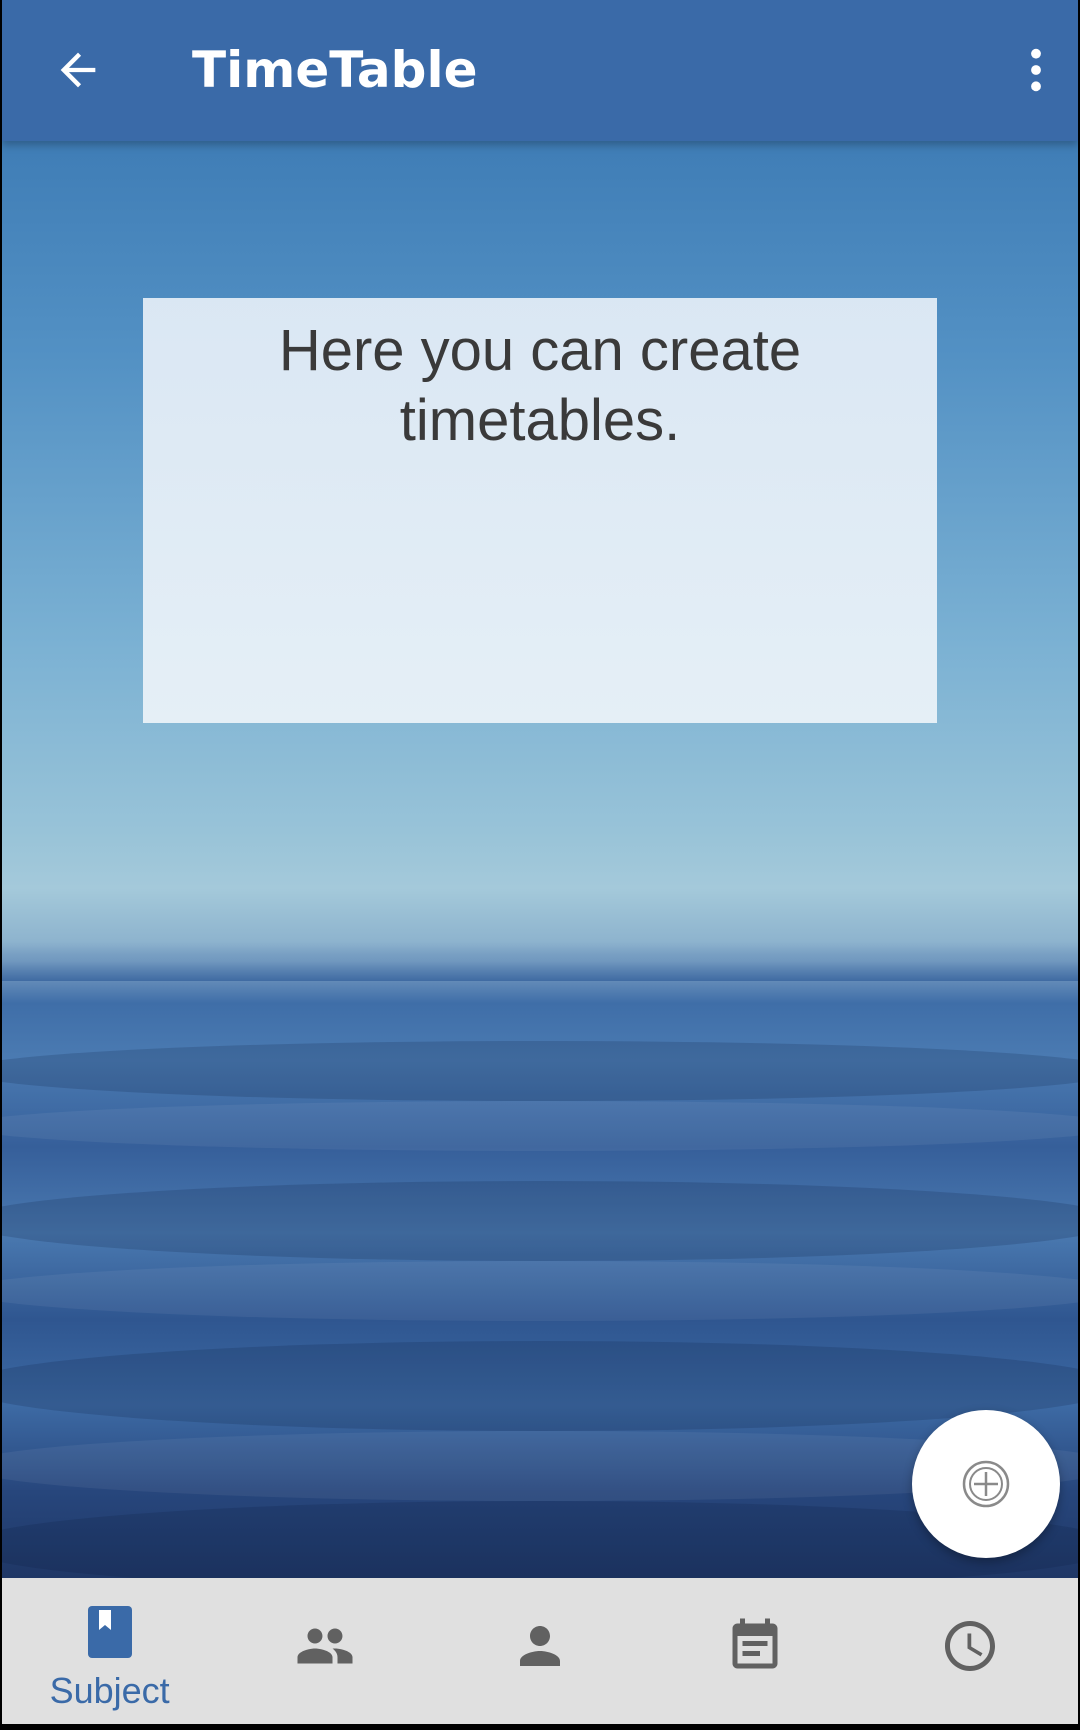 The width and height of the screenshot is (1080, 1730). I want to click on info-text: Here you can create timetables., so click(540, 386).